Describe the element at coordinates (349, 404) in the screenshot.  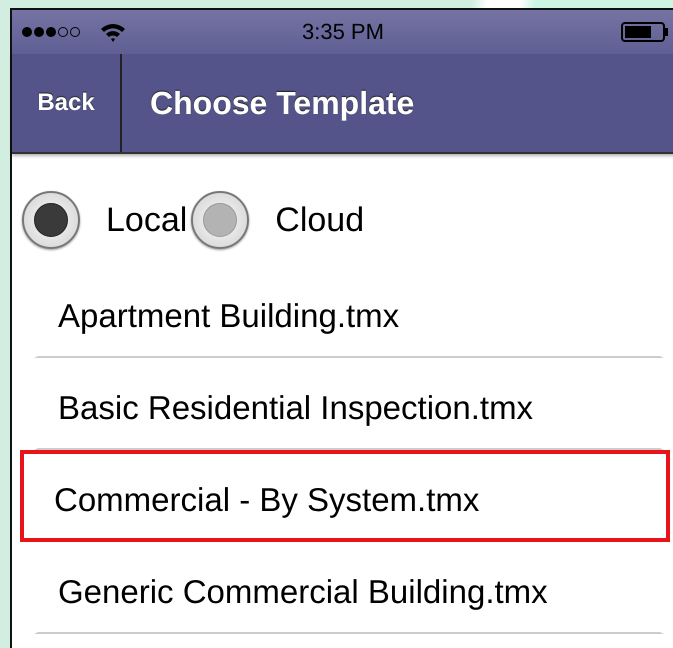
I see `template-list-item: Basic Residential Inspection.tmx` at that location.